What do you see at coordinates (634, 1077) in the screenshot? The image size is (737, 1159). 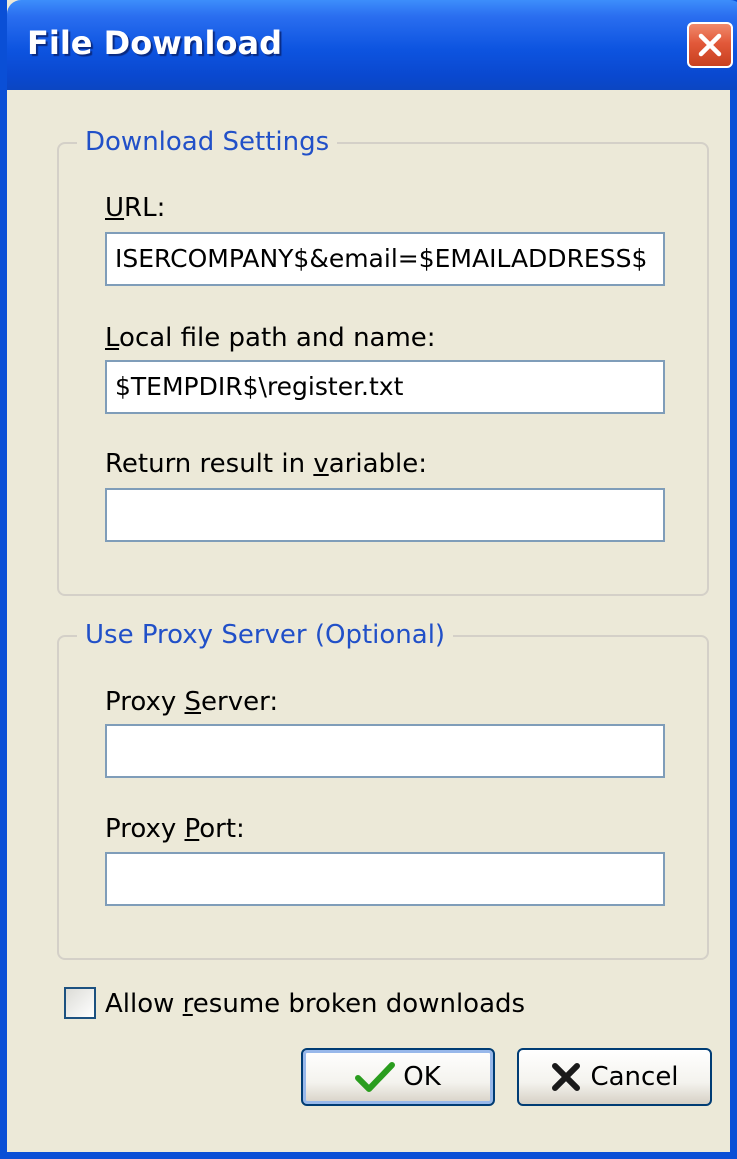 I see `cancel-button-label: Cancel` at bounding box center [634, 1077].